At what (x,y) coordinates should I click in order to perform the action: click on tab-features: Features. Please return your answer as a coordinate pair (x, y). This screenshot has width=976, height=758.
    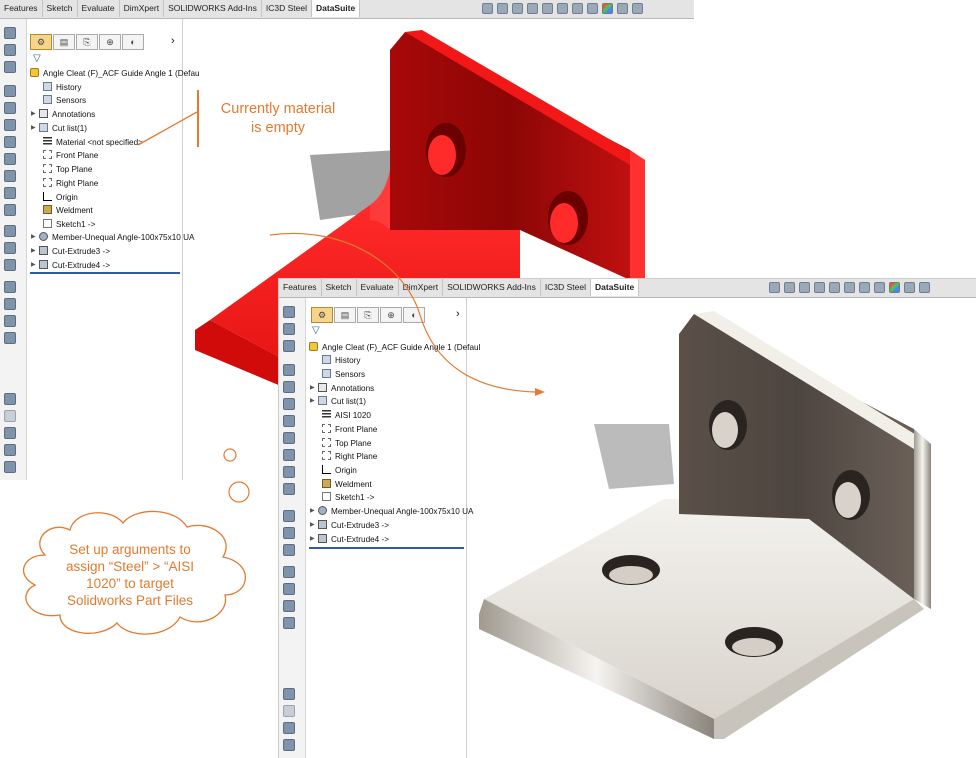
    Looking at the image, I should click on (21, 8).